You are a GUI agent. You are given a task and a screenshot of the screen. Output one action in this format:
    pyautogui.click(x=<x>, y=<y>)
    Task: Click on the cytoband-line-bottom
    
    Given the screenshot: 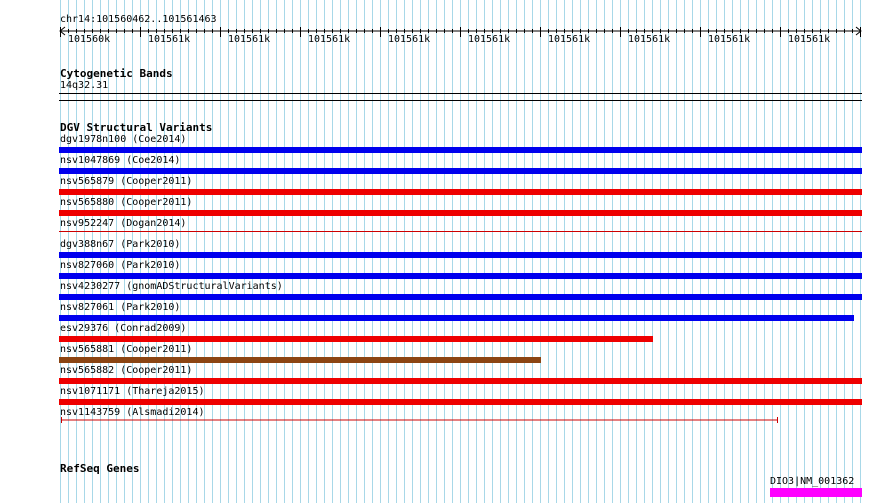 What is the action you would take?
    pyautogui.click(x=460, y=100)
    